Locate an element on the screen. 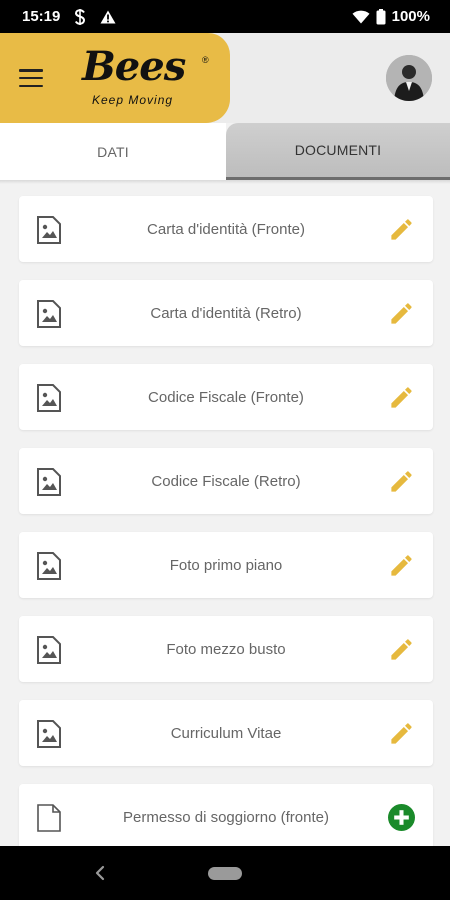  document-label: Codice Fiscale (Fronte) is located at coordinates (226, 397).